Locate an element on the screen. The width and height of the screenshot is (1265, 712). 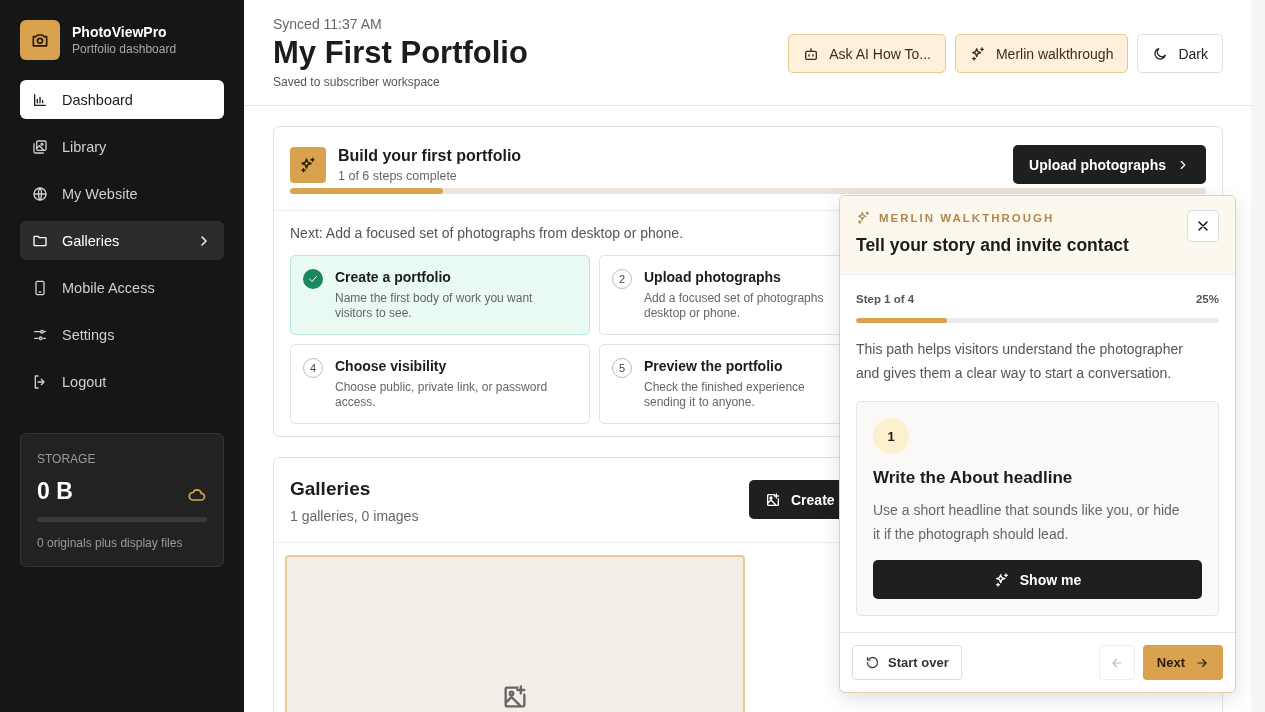
task-text: Use a short headline that sounds like you, or hide it if the photograph should lead. is located at coordinates (1027, 522).